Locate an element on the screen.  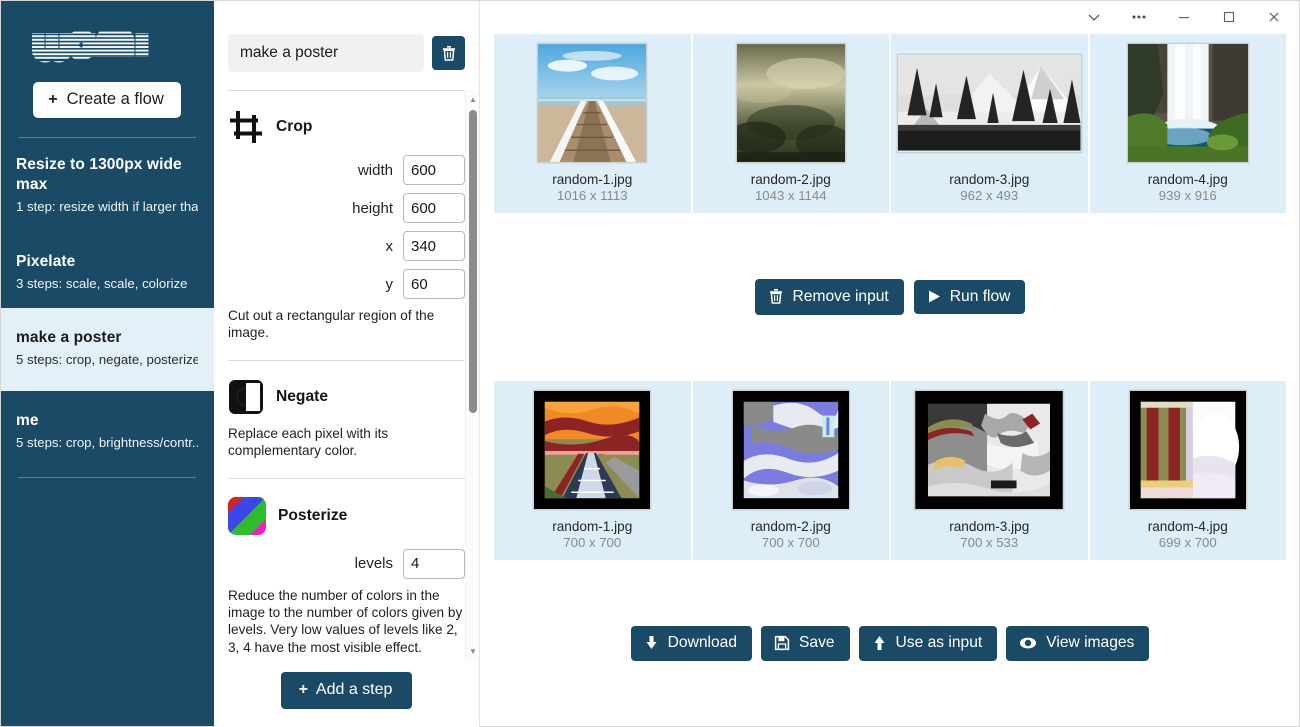
step-crop: Crop width height x y Cut o is located at coordinates (346, 225).